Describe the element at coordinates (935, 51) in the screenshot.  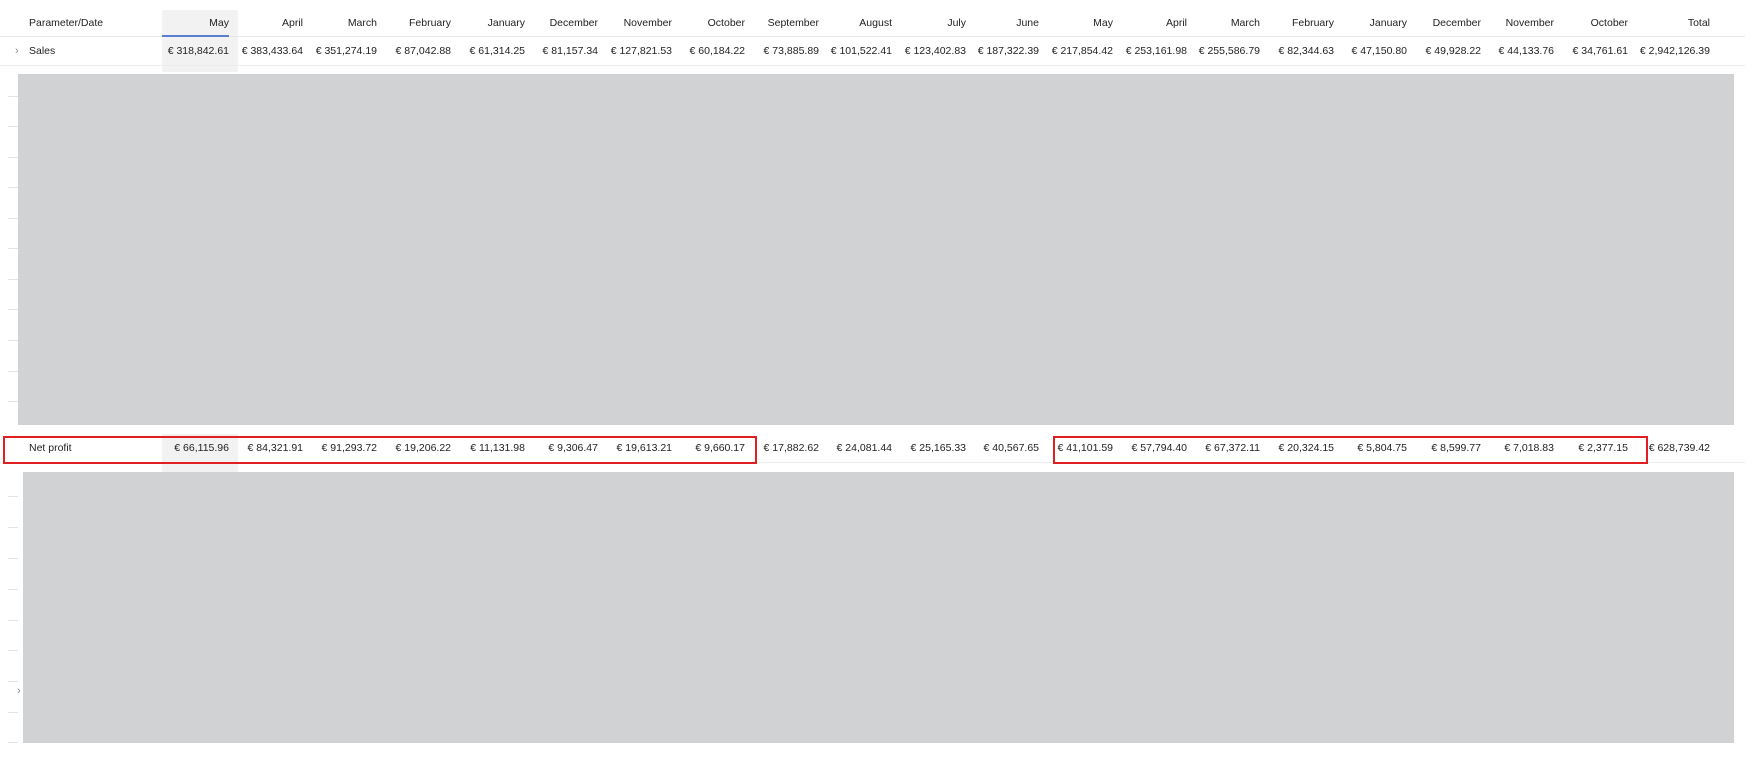
I see `sales-cell-10: € 123,402.83` at that location.